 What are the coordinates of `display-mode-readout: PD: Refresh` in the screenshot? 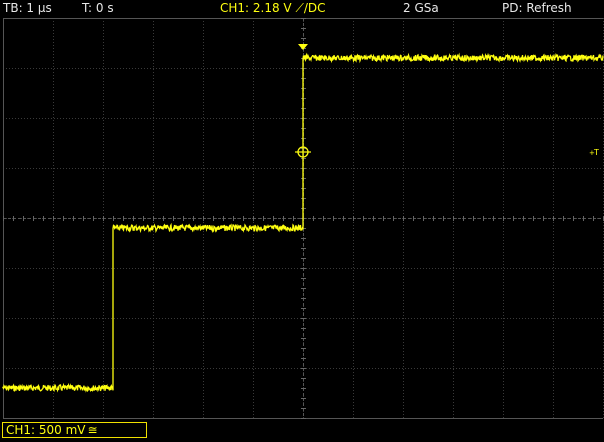 It's located at (537, 8).